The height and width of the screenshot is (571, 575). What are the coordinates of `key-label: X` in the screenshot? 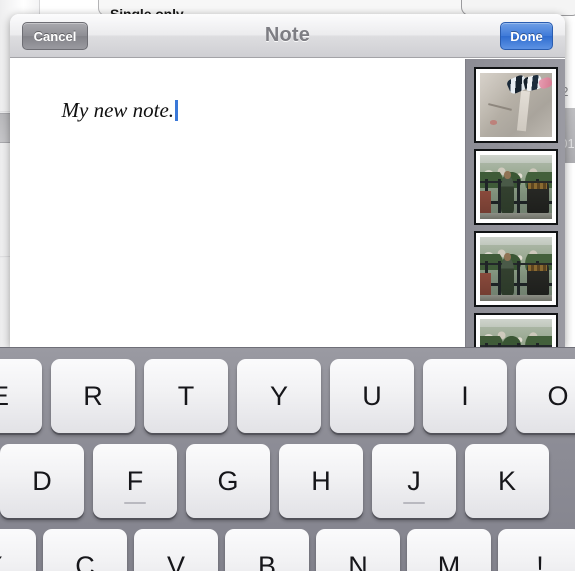 It's located at (1, 561).